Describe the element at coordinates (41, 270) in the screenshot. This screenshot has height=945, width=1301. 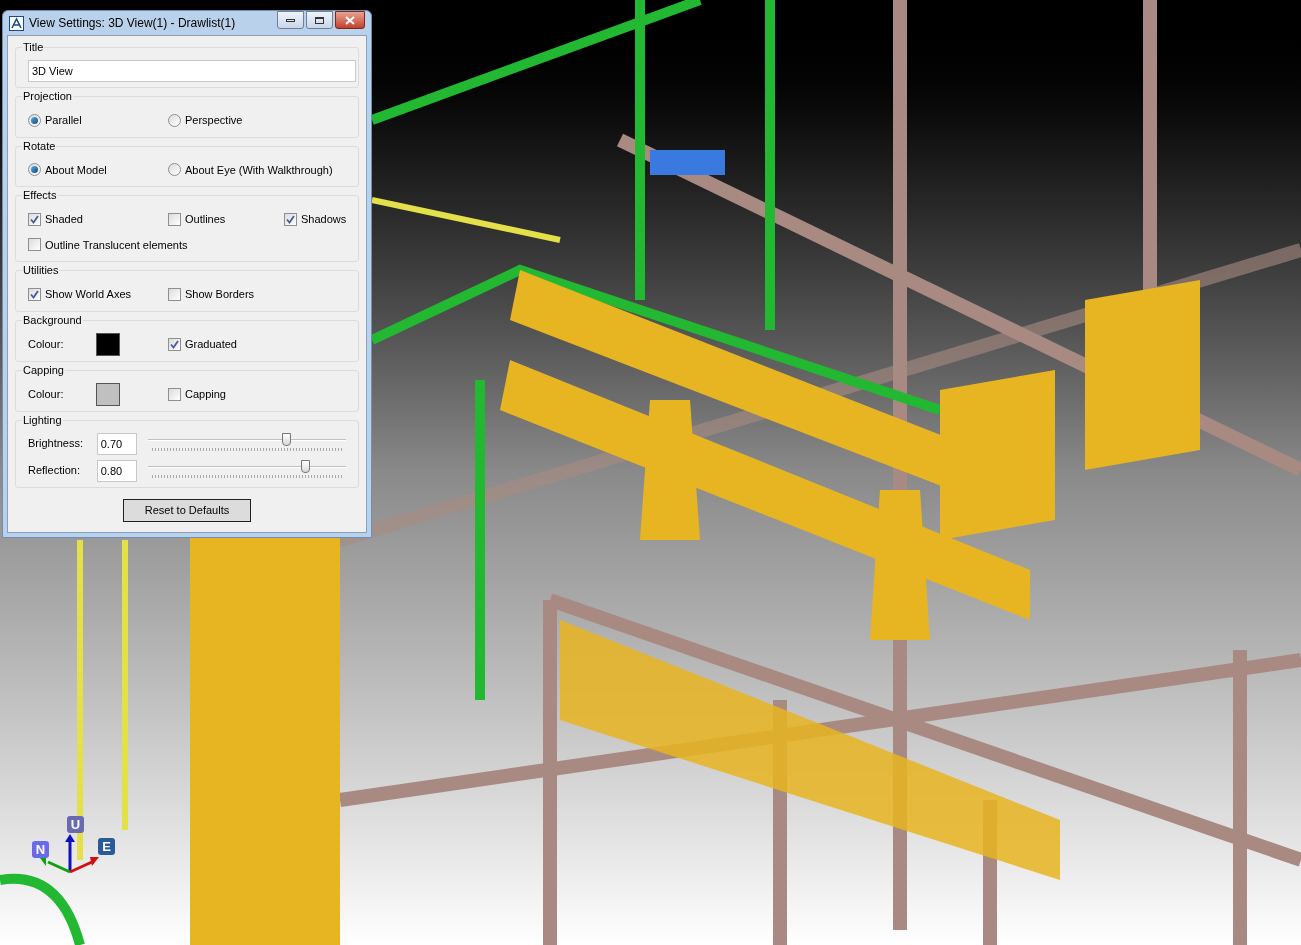
I see `group-title: Utilities` at that location.